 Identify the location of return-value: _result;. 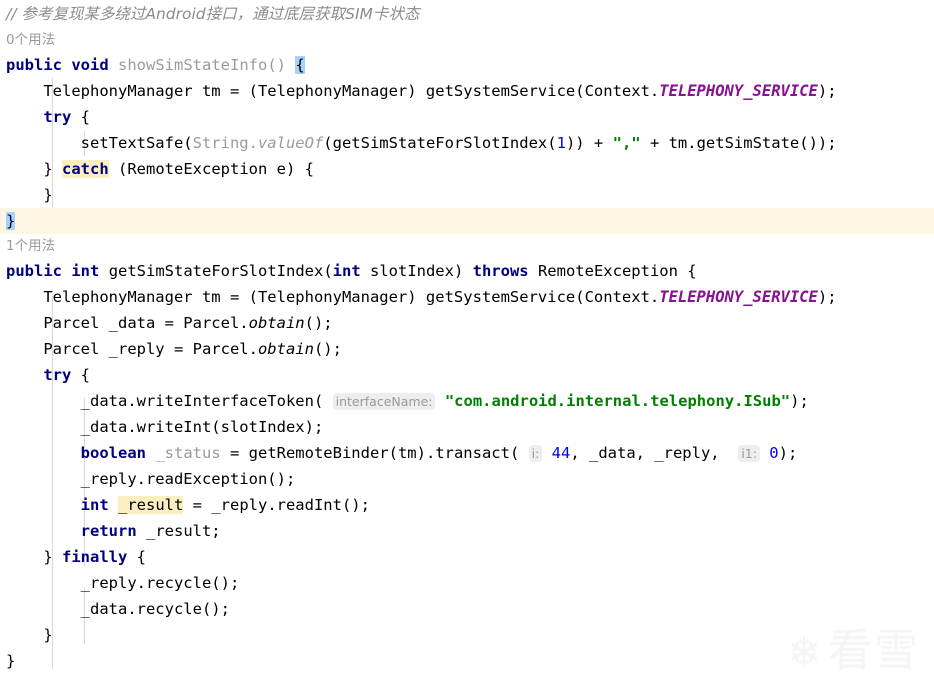
(178, 531).